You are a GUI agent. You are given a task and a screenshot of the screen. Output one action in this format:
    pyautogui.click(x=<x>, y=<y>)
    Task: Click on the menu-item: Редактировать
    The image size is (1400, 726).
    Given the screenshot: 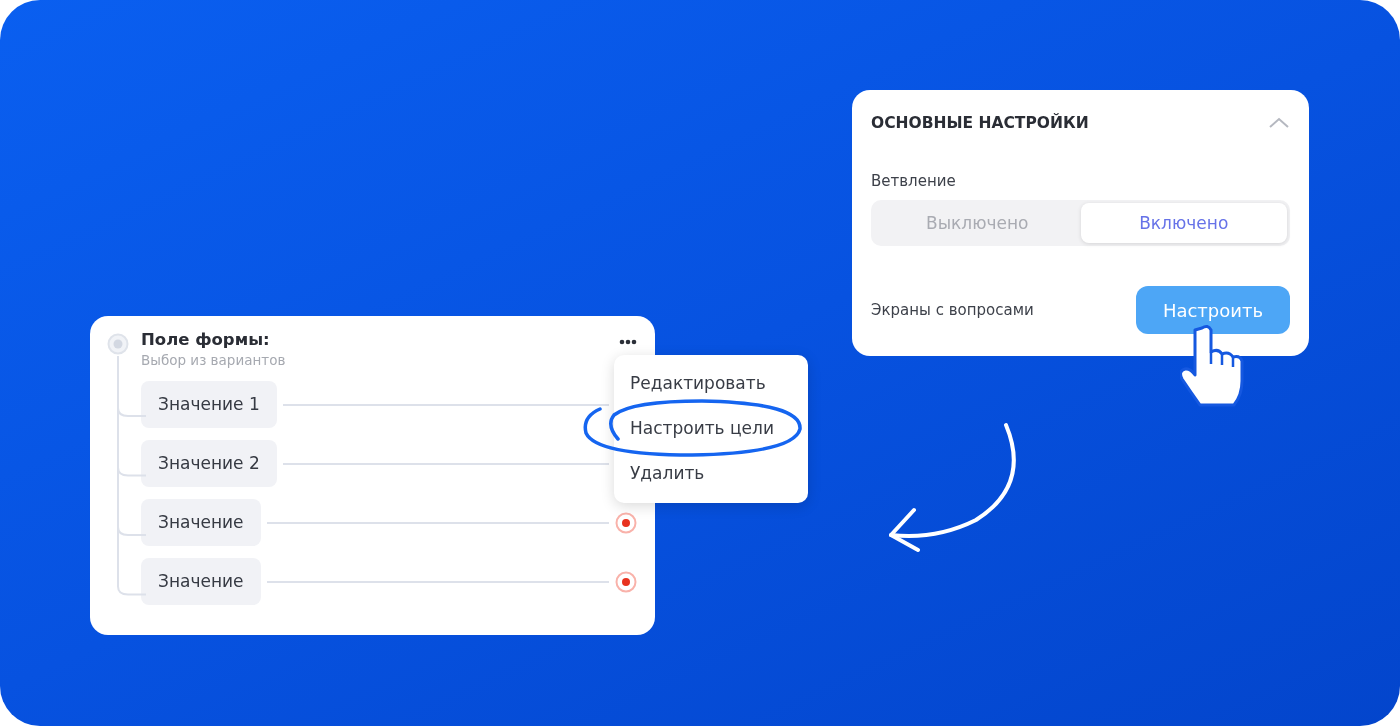 What is the action you would take?
    pyautogui.click(x=698, y=382)
    